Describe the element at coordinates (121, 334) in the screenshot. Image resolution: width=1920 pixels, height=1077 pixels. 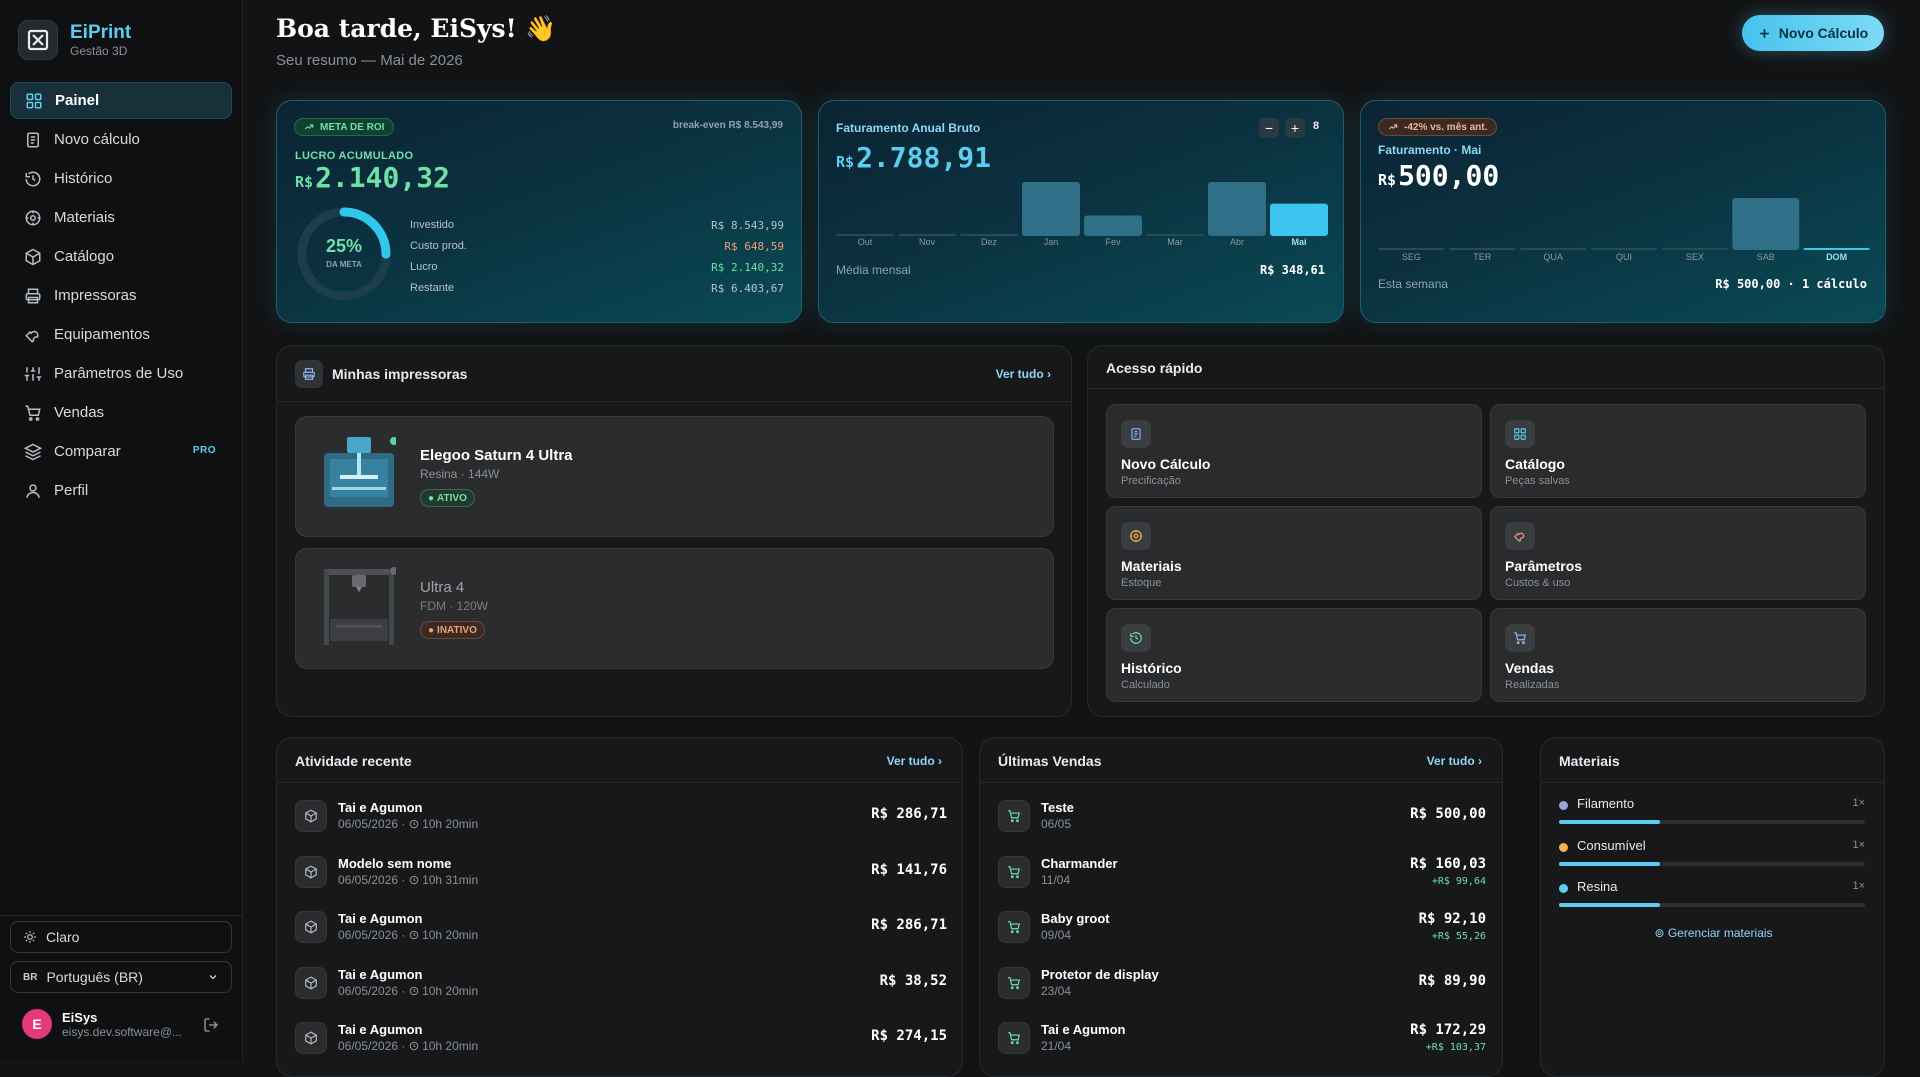
I see `sidebar-item-equipamentos: Equipamentos` at that location.